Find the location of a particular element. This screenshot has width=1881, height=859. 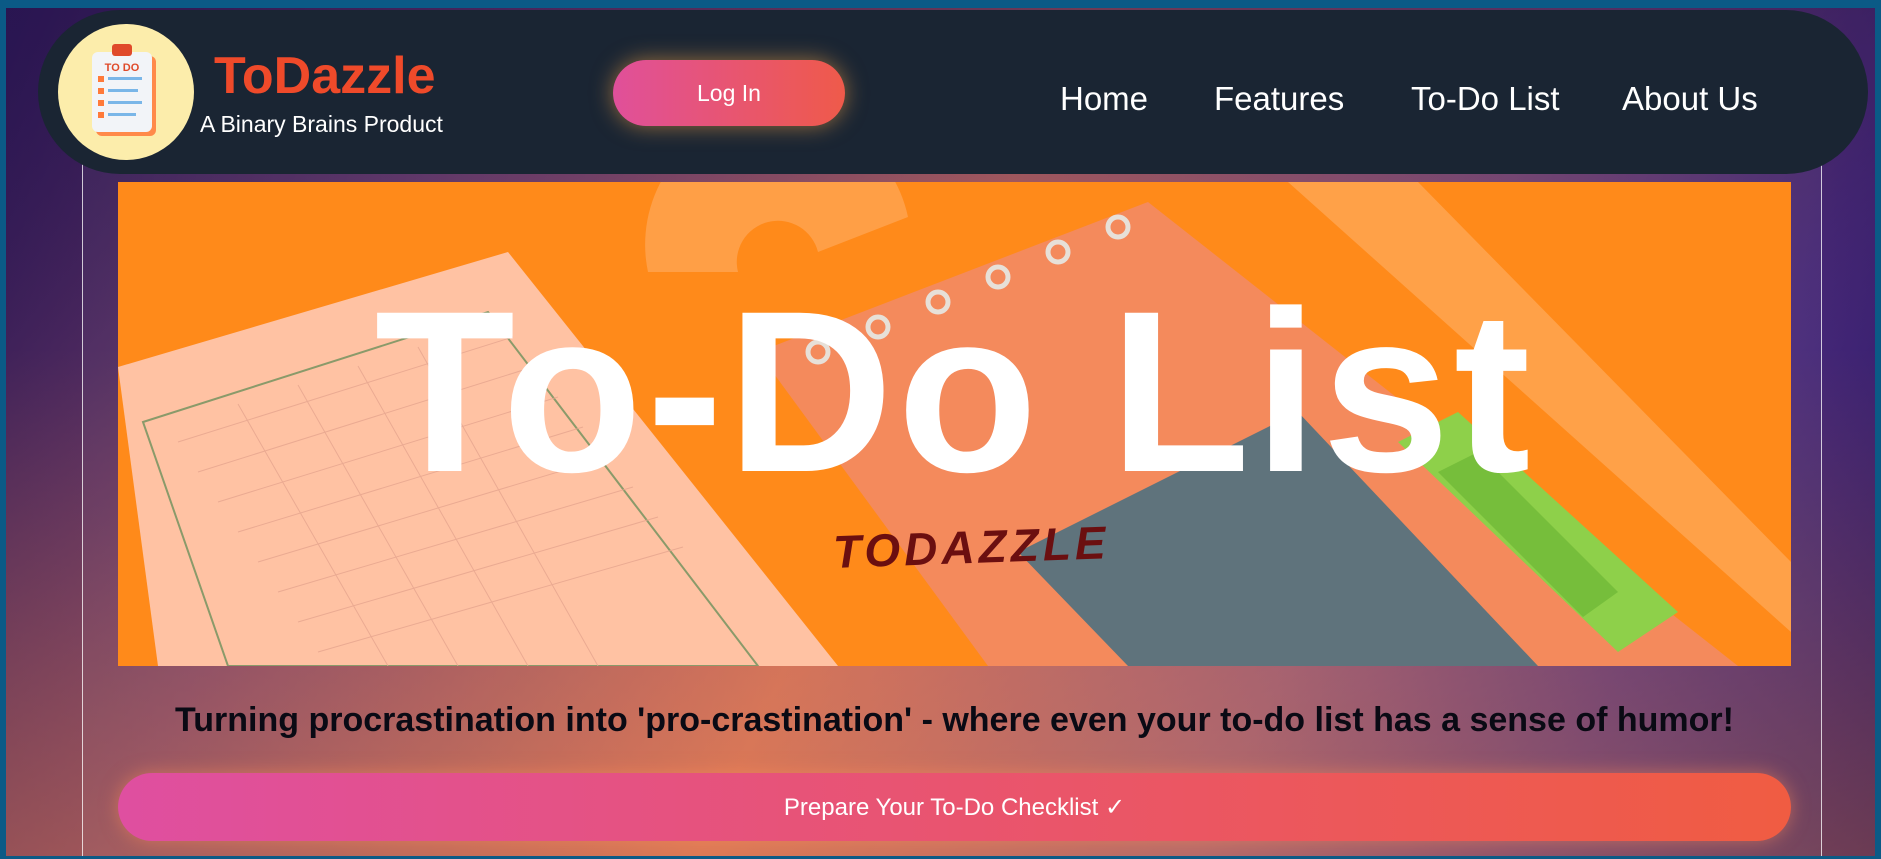

logo: TO DO is located at coordinates (126, 92).